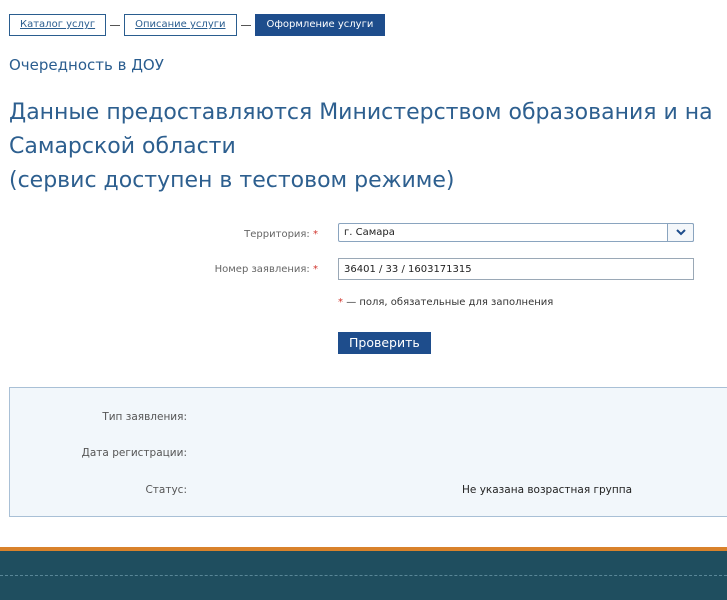 The height and width of the screenshot is (600, 727). I want to click on chevron-down-icon, so click(680, 232).